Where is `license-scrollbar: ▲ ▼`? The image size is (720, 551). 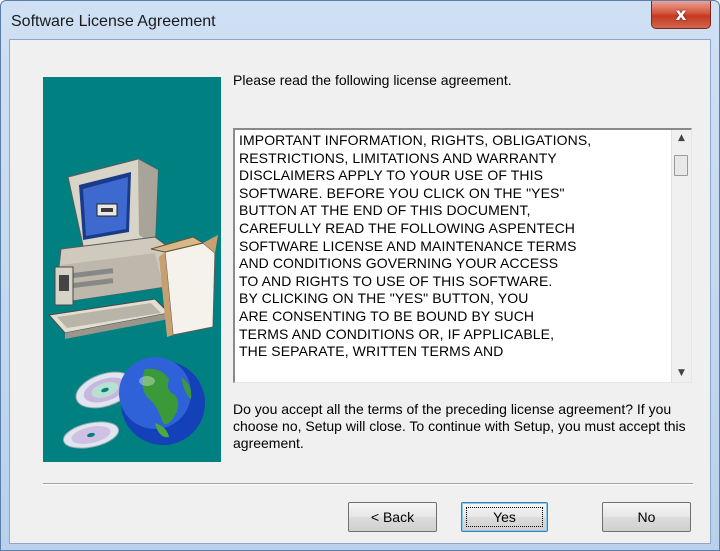
license-scrollbar: ▲ ▼ is located at coordinates (681, 256).